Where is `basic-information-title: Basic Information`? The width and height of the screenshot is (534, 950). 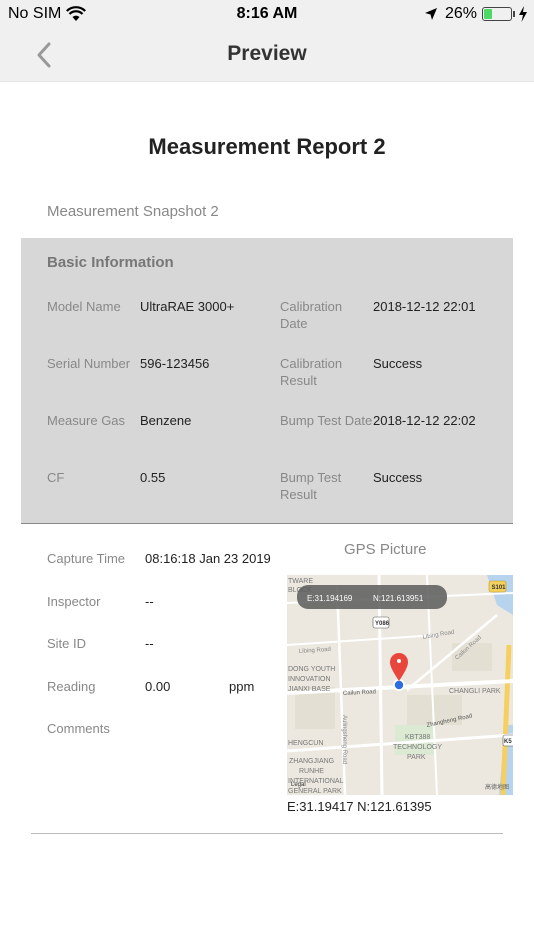
basic-information-title: Basic Information is located at coordinates (110, 262).